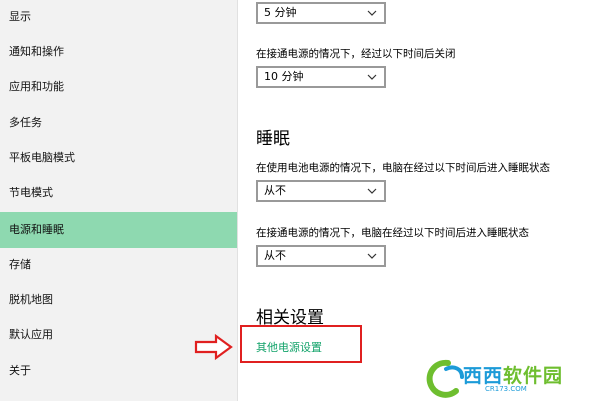  Describe the element at coordinates (356, 54) in the screenshot. I see `screen-plugged-description: 在接通电源的情况下，经过以下时间后关闭` at that location.